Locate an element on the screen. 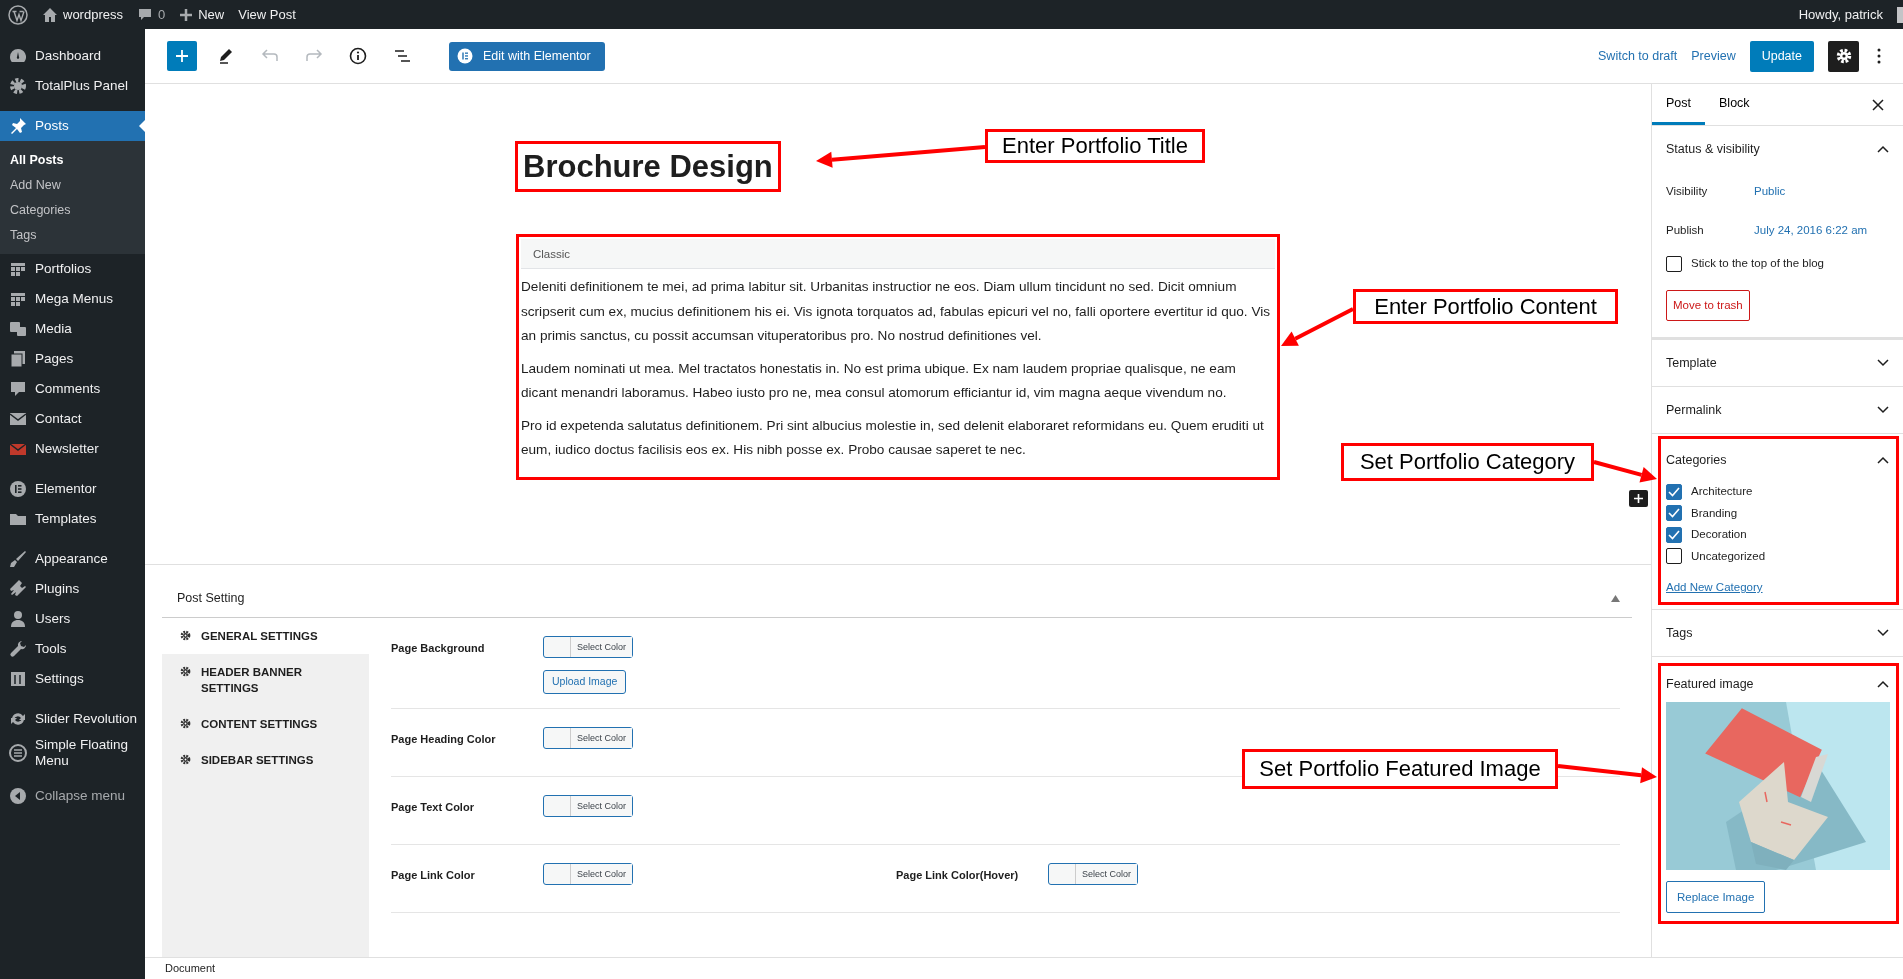  menu-item: Plugins is located at coordinates (72, 589).